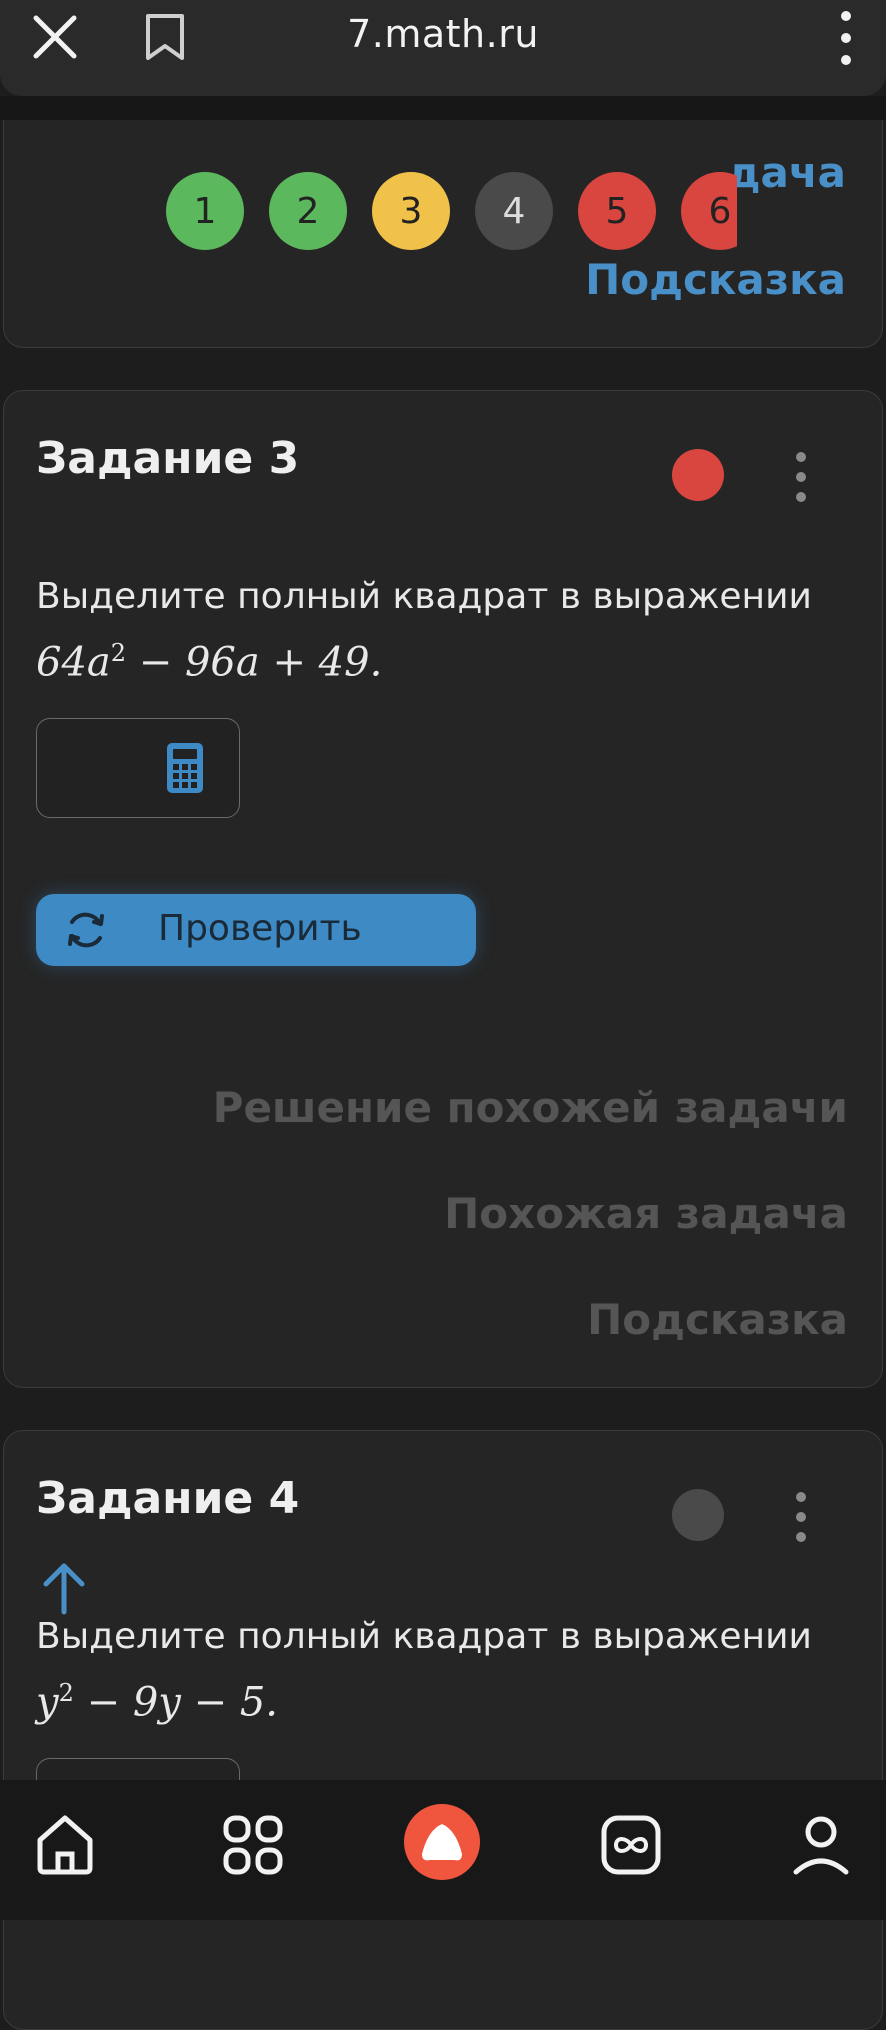 Image resolution: width=886 pixels, height=2030 pixels. I want to click on check-button-label: Проверить, so click(260, 928).